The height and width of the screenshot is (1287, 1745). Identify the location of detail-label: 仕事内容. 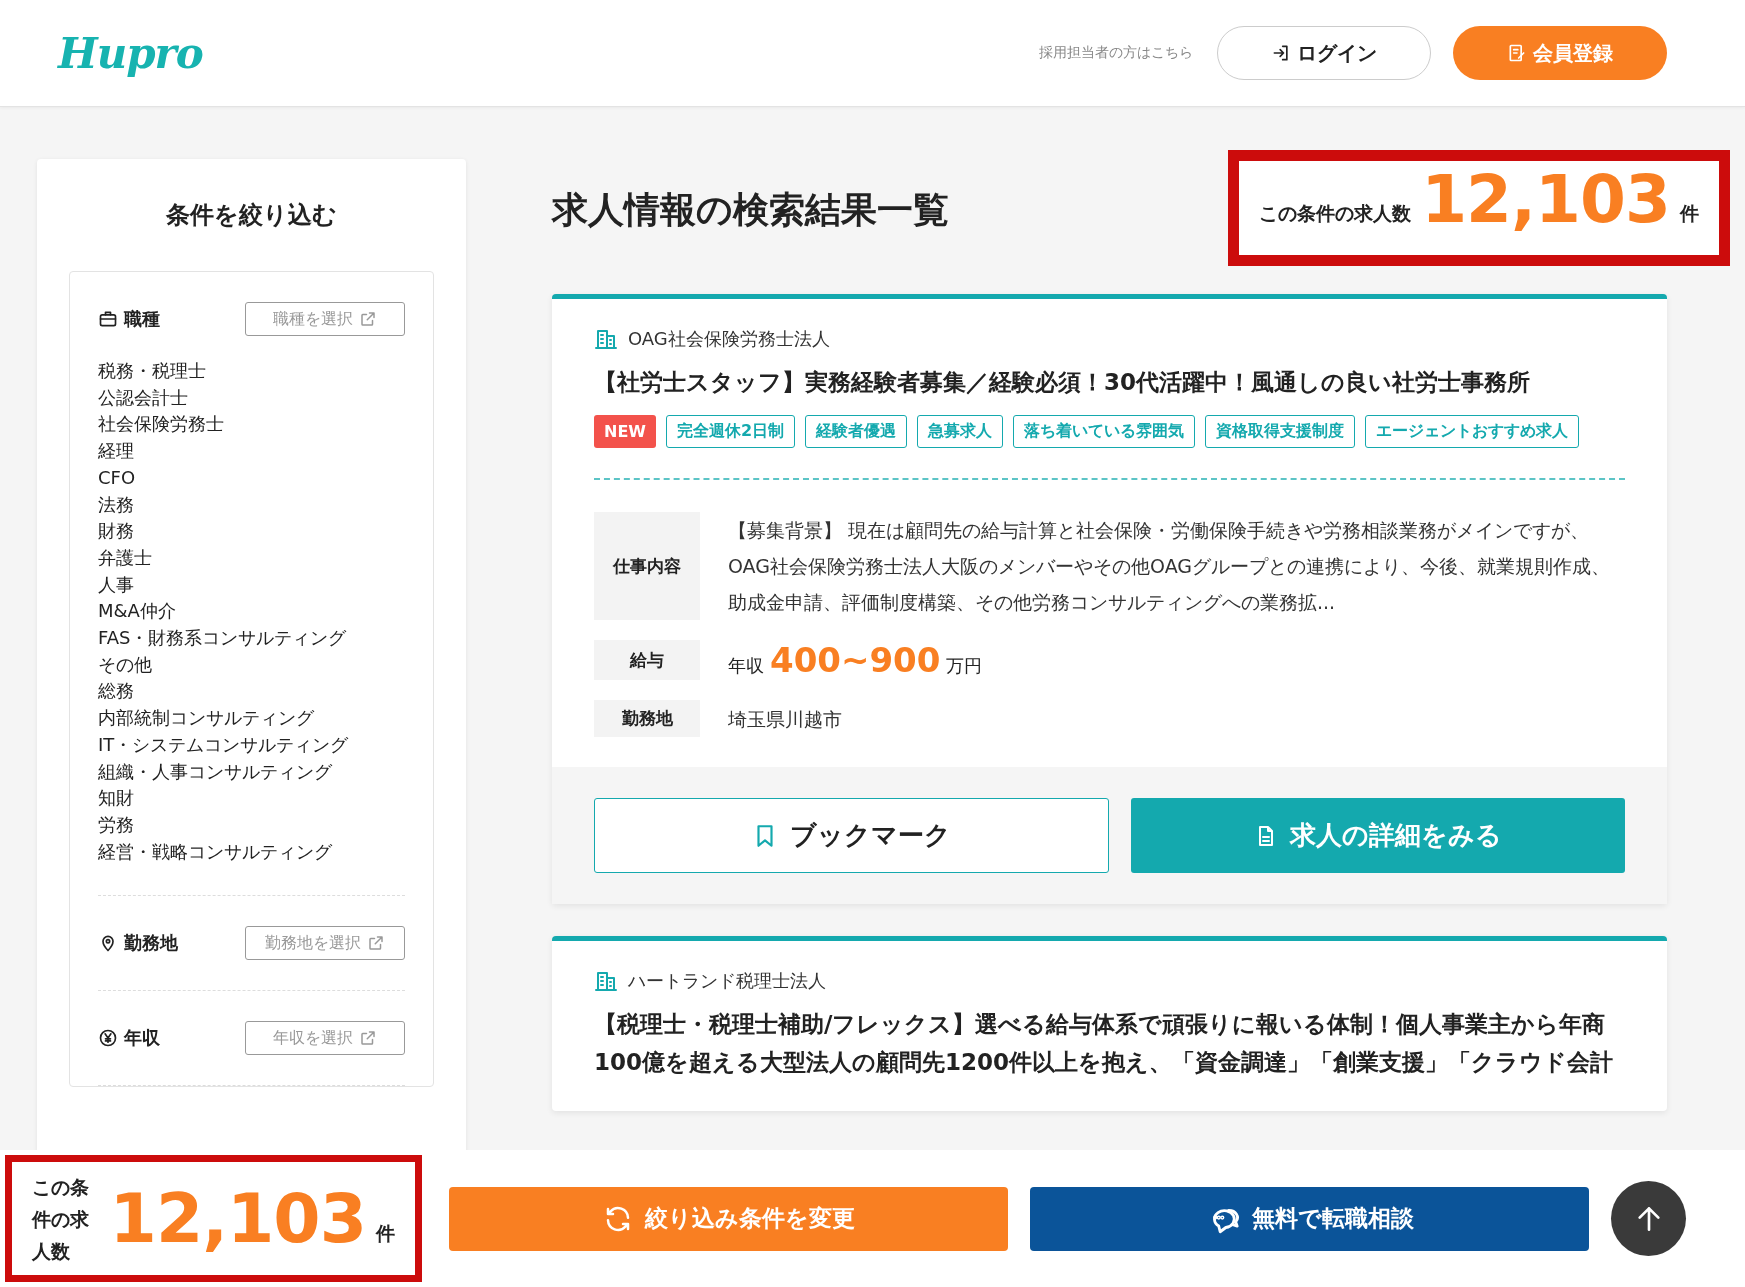
(647, 566).